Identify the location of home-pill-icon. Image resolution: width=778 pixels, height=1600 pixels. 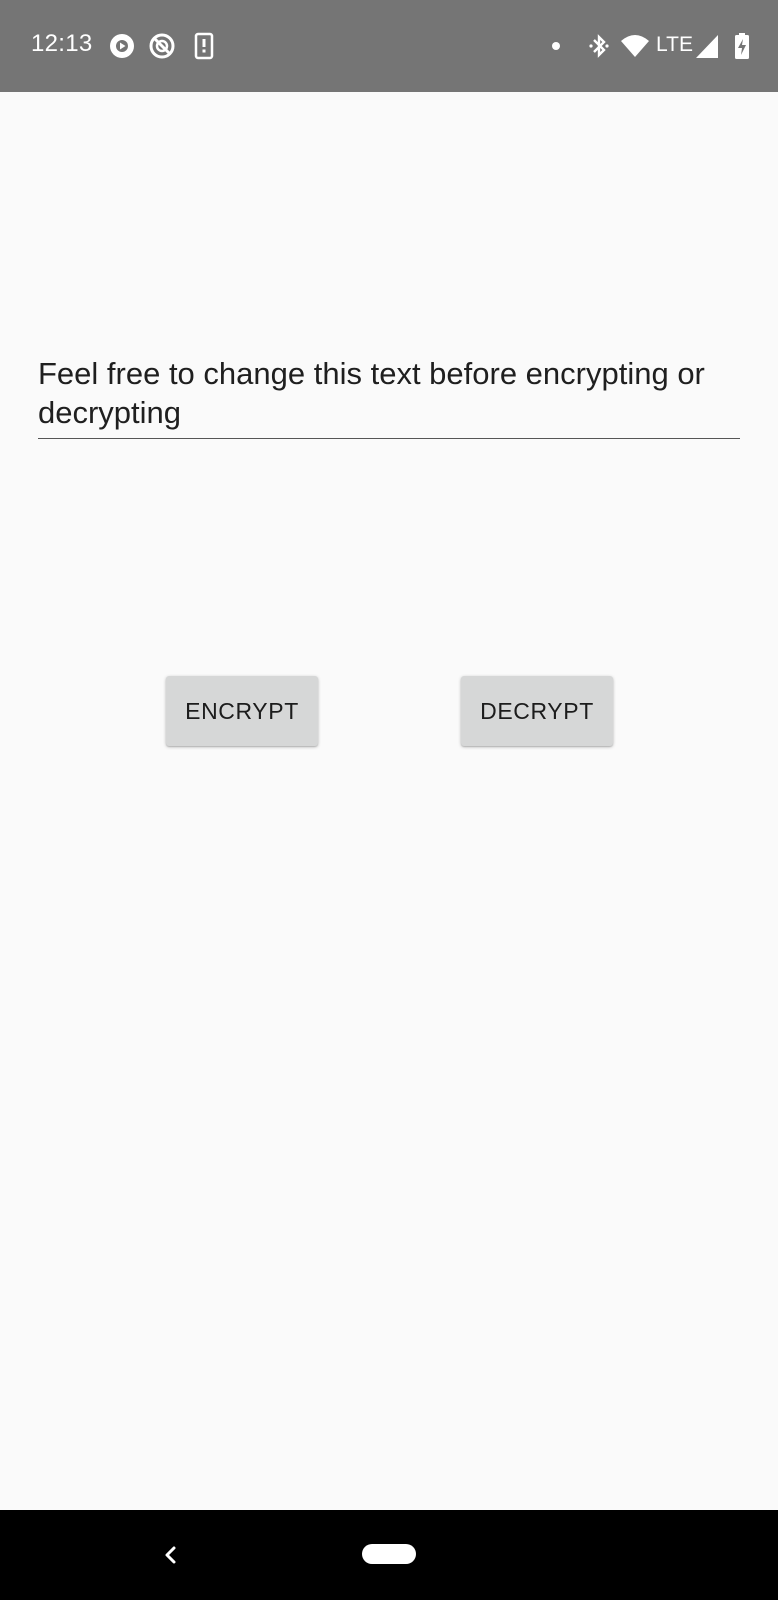
(389, 1554).